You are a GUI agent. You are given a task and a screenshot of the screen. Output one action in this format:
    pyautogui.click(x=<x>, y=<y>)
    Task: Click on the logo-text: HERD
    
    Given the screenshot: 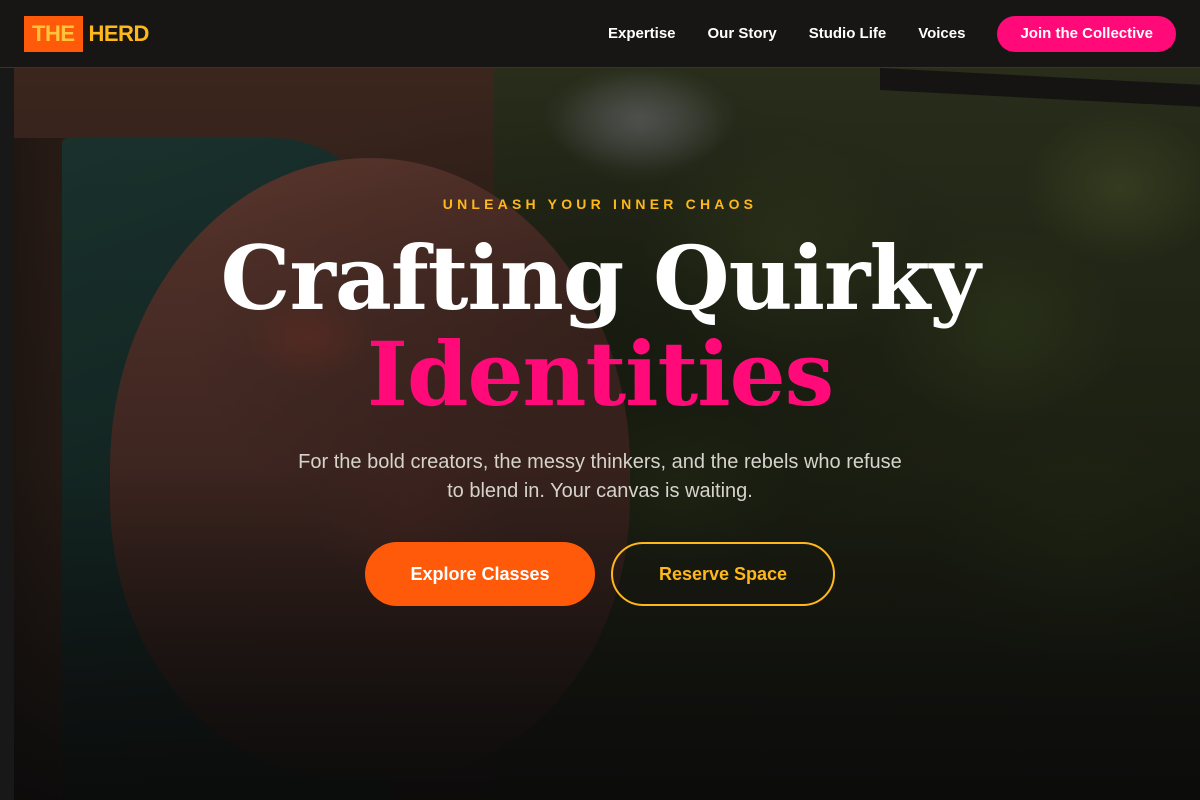 What is the action you would take?
    pyautogui.click(x=119, y=33)
    